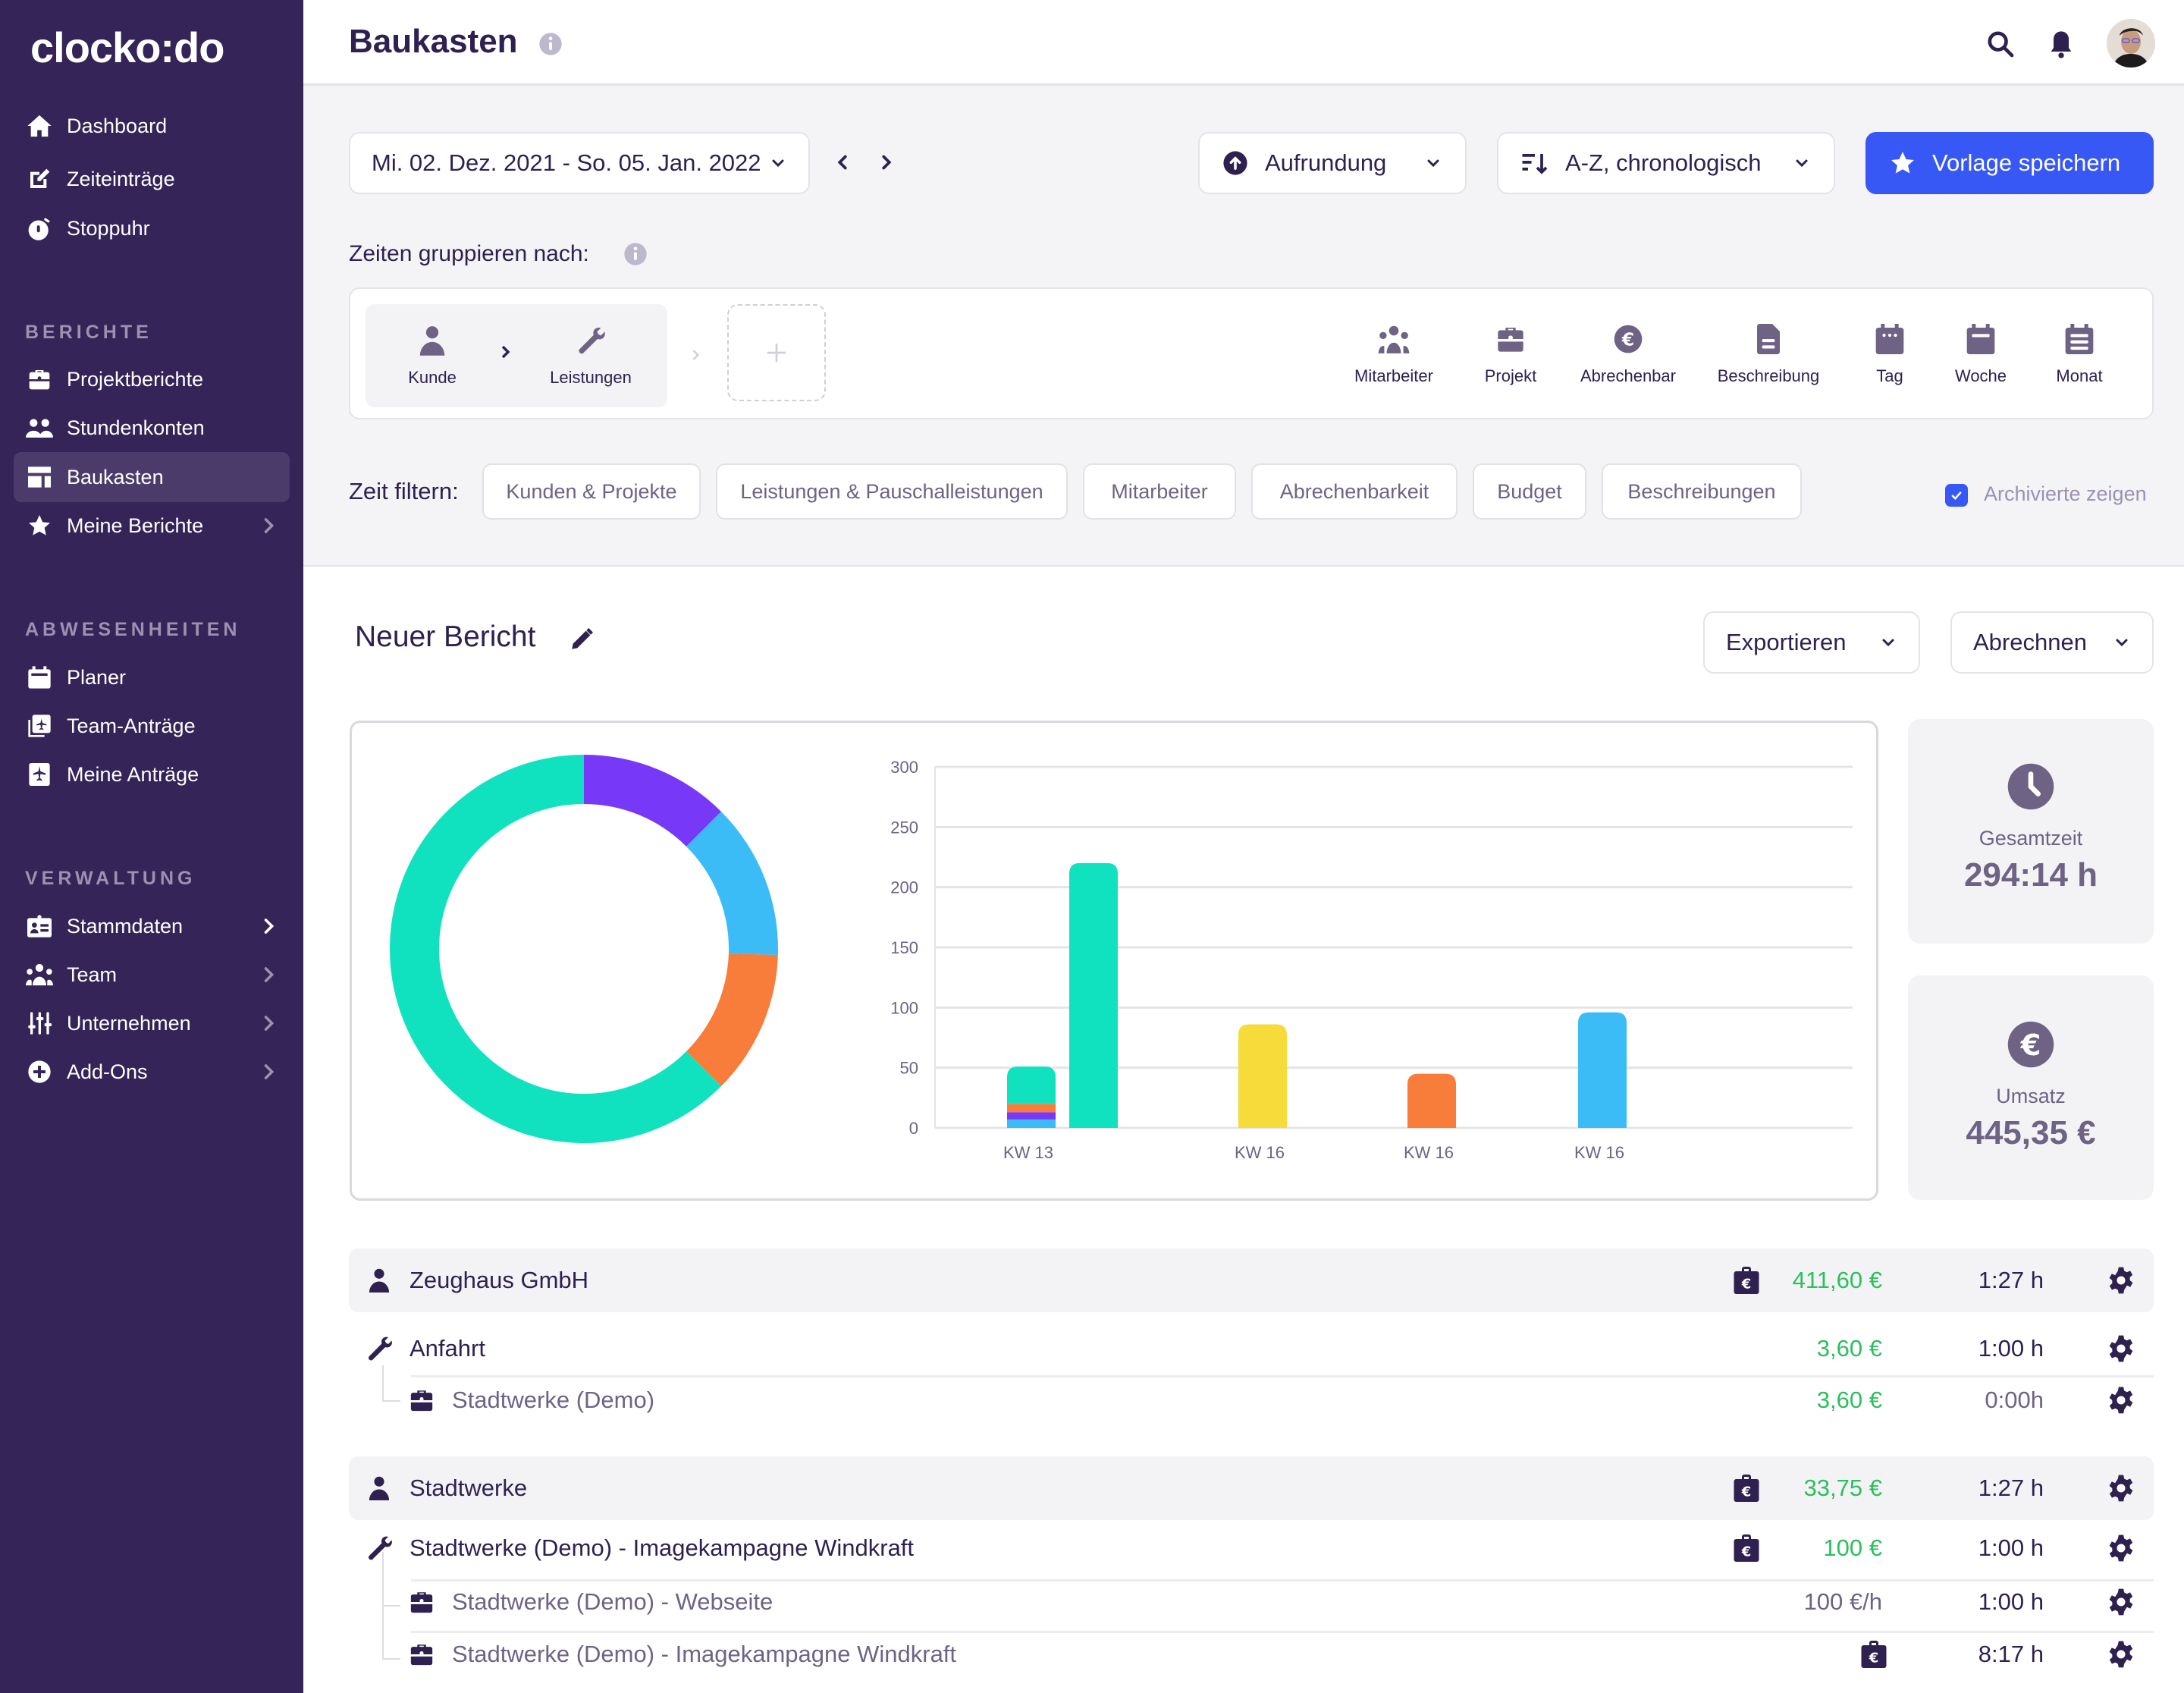  I want to click on export-button: Exportieren, so click(1811, 642).